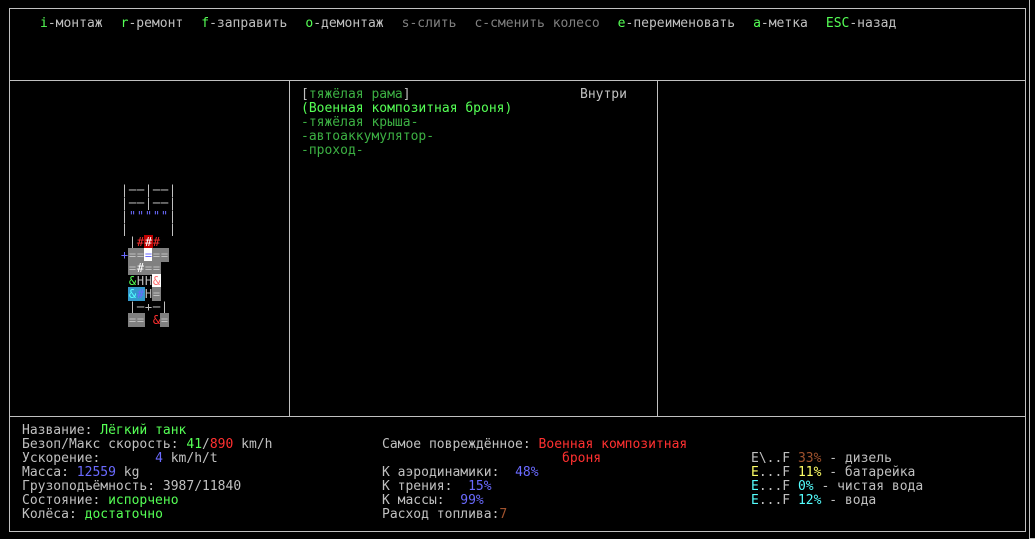 The height and width of the screenshot is (539, 1035). Describe the element at coordinates (156, 281) in the screenshot. I see `vehicle-tile: &` at that location.